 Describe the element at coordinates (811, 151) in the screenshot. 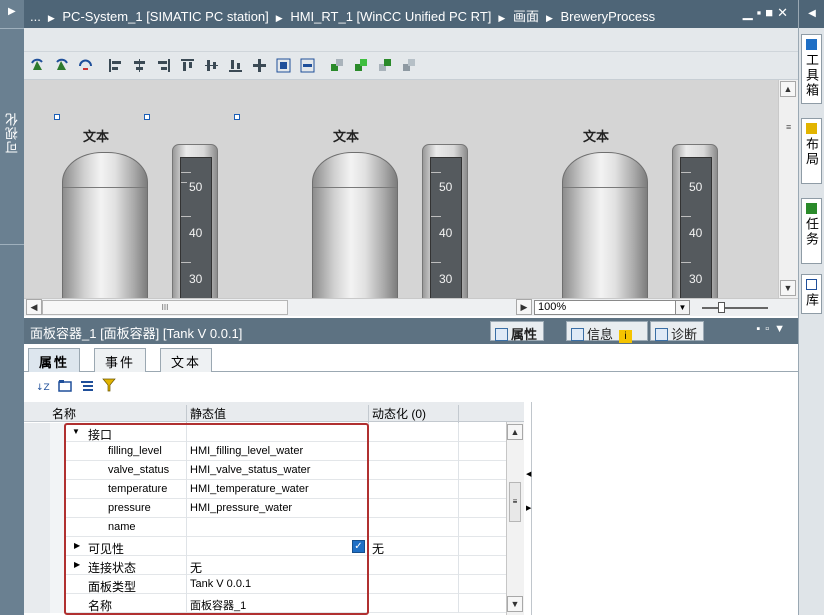

I see `tab-layout: 布局` at that location.